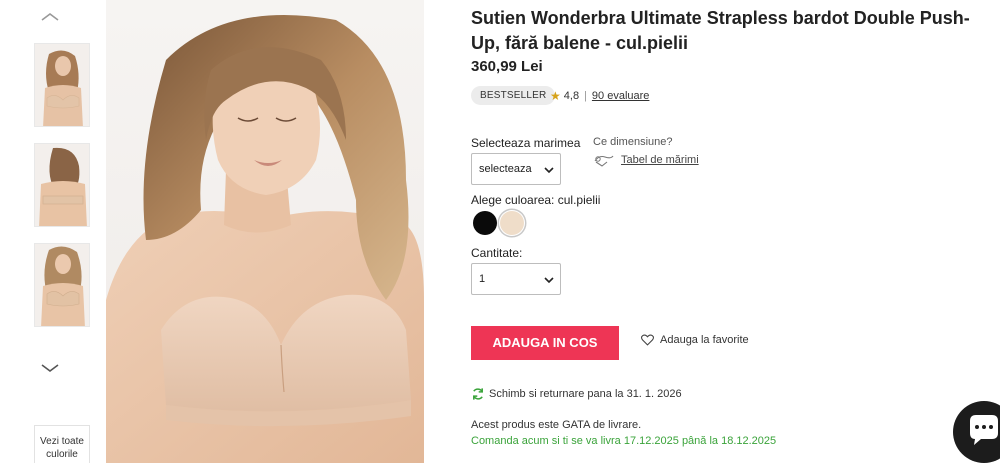  What do you see at coordinates (585, 394) in the screenshot?
I see `returns-text: Schimb si returnare pana la 31. 1. 2026` at bounding box center [585, 394].